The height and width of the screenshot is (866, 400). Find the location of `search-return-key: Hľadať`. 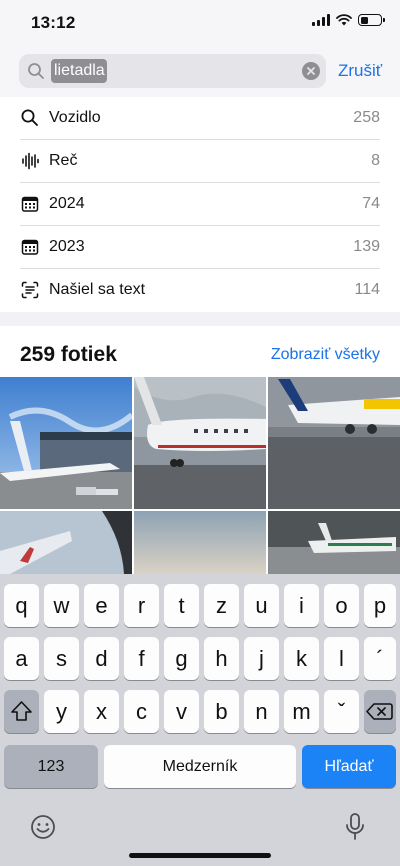

search-return-key: Hľadať is located at coordinates (349, 766).